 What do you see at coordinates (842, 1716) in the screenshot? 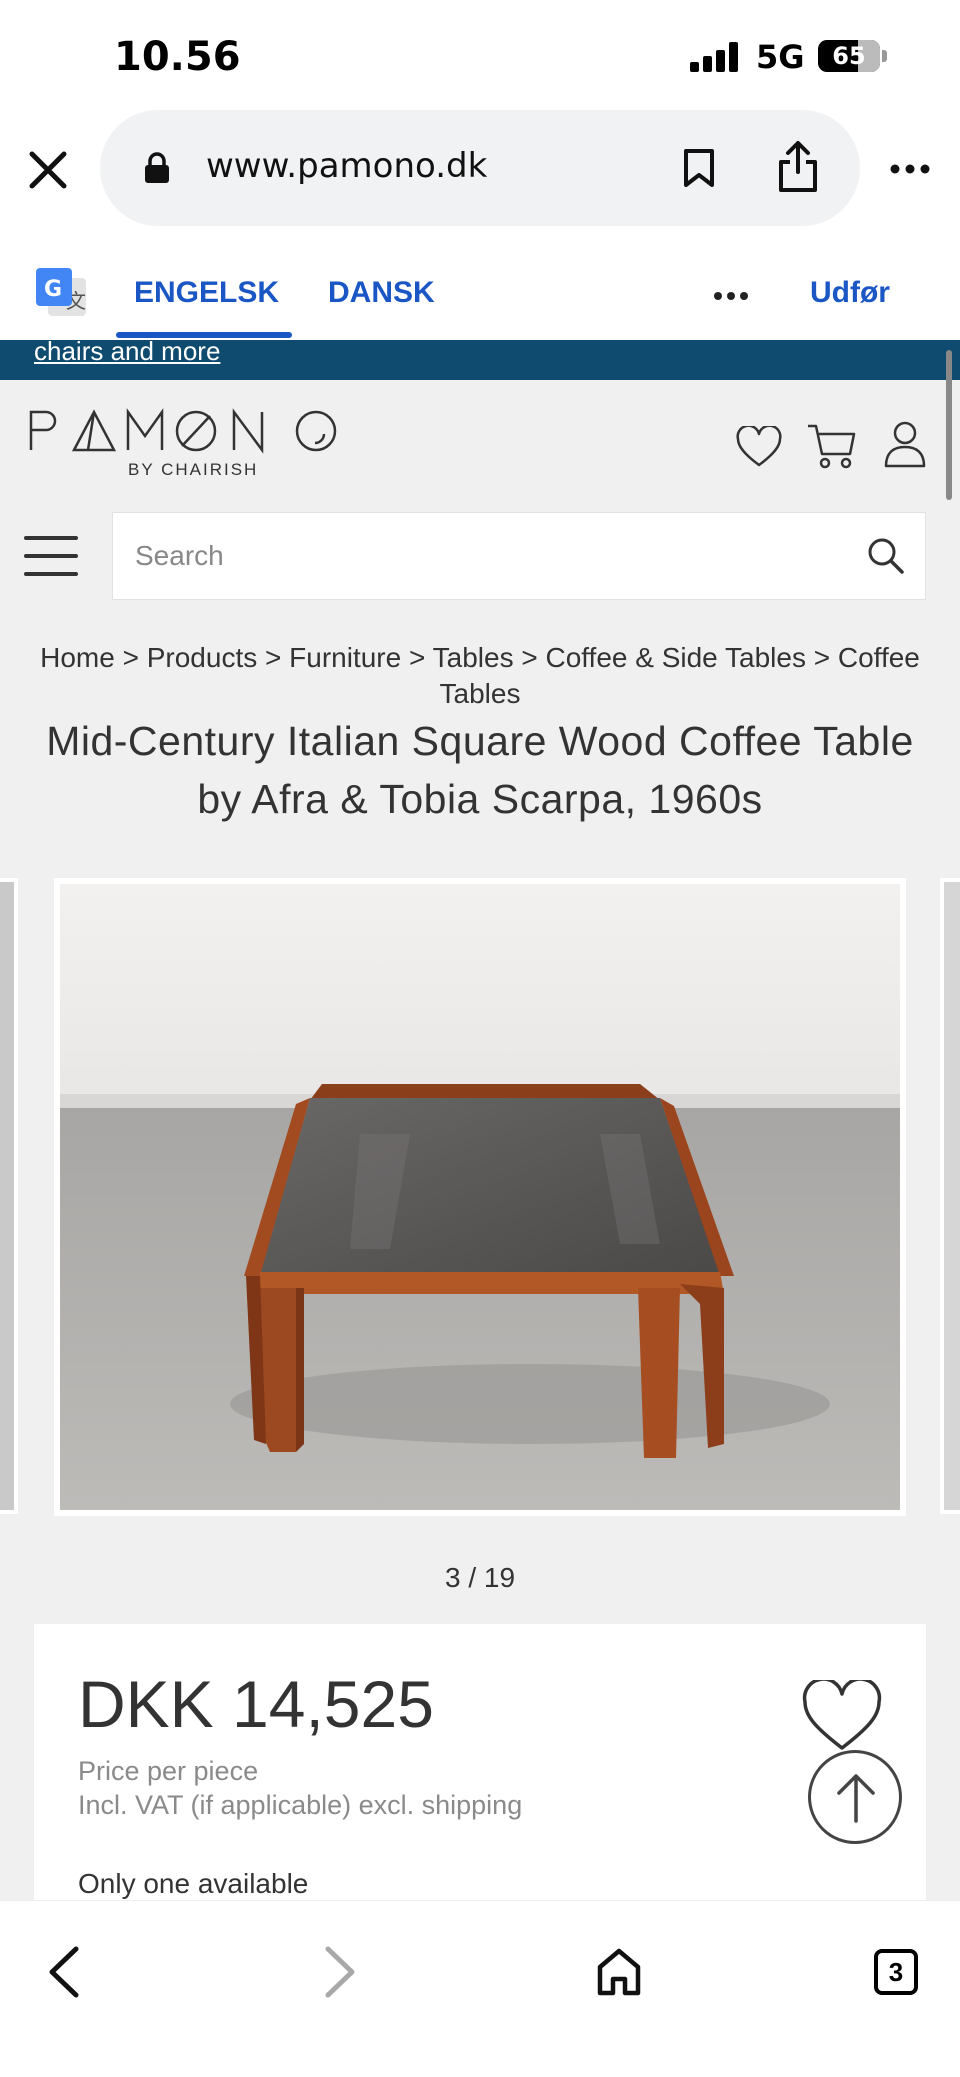
I see `favorite-heart-icon` at bounding box center [842, 1716].